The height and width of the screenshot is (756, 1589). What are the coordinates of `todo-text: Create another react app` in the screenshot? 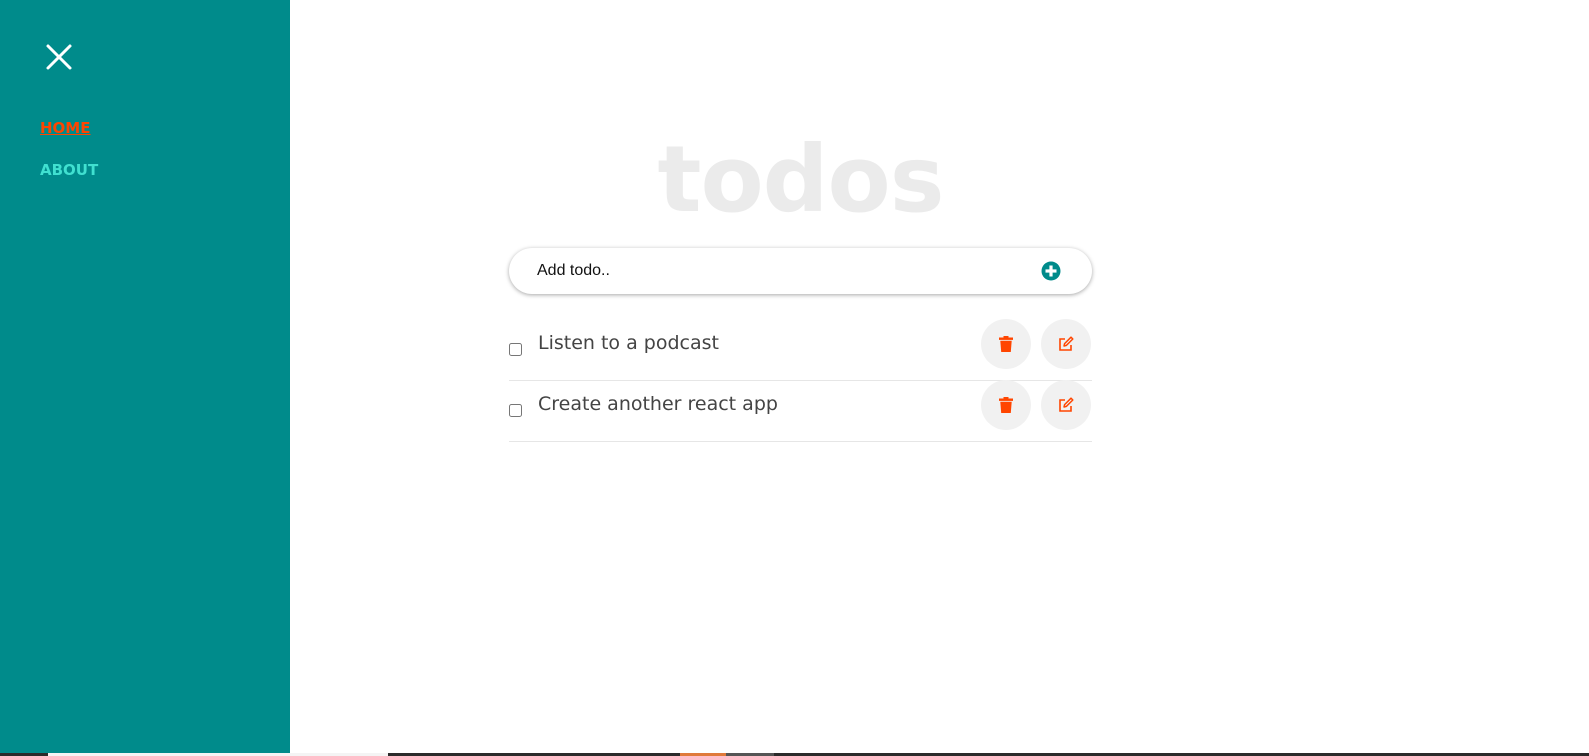 It's located at (658, 404).